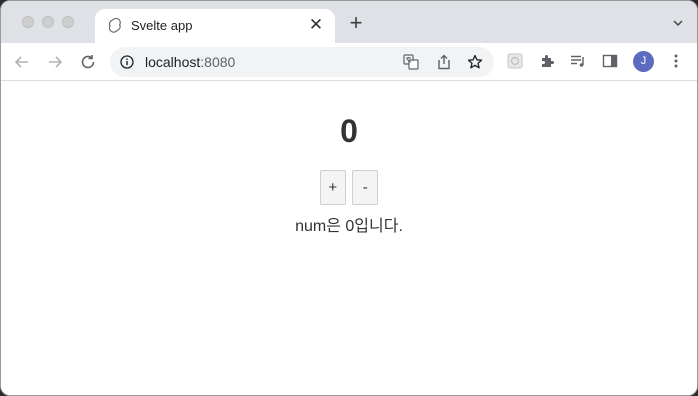 The height and width of the screenshot is (396, 698). Describe the element at coordinates (643, 61) in the screenshot. I see `profile-avatar: J` at that location.